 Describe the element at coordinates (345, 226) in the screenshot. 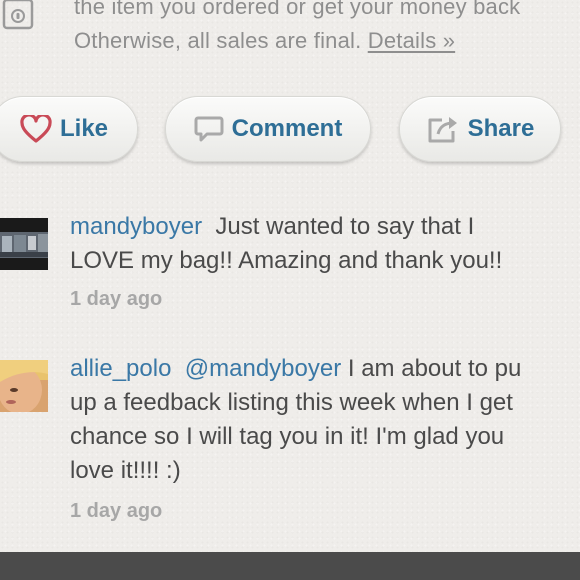

I see `comment-line: Just wanted to say that I` at that location.